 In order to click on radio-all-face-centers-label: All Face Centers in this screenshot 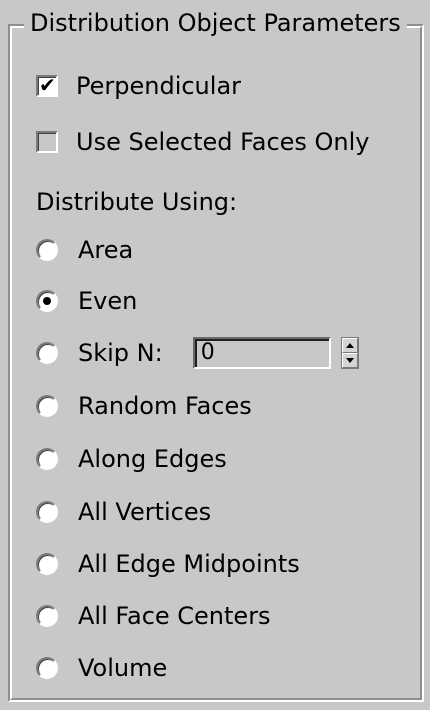, I will do `click(174, 616)`.